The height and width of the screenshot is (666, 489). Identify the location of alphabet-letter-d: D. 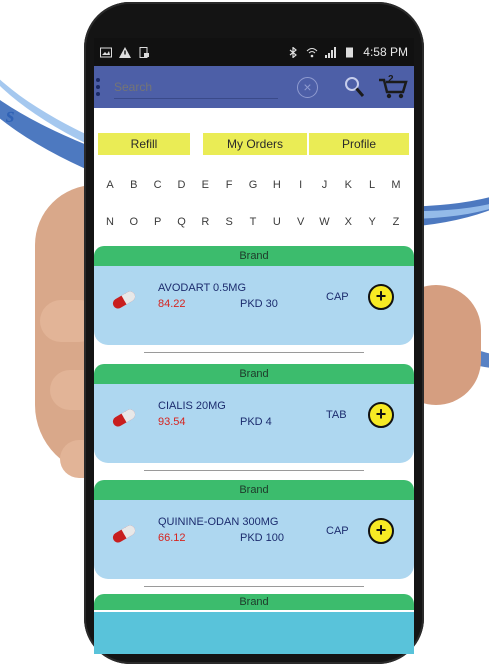
(181, 185).